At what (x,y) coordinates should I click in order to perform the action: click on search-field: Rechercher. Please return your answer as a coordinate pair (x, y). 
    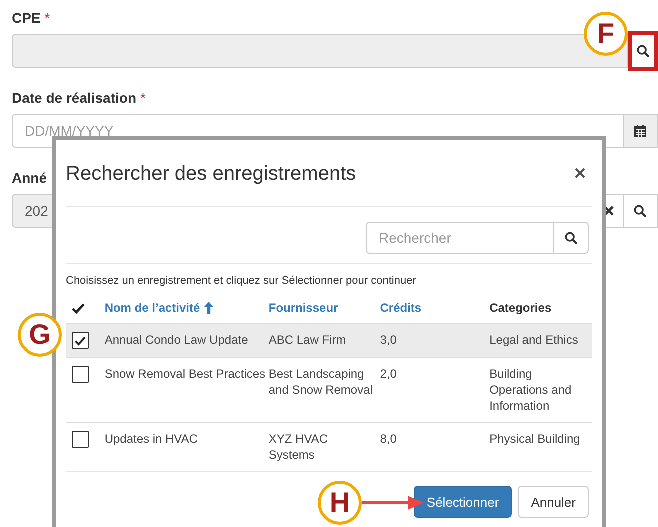
    Looking at the image, I should click on (460, 238).